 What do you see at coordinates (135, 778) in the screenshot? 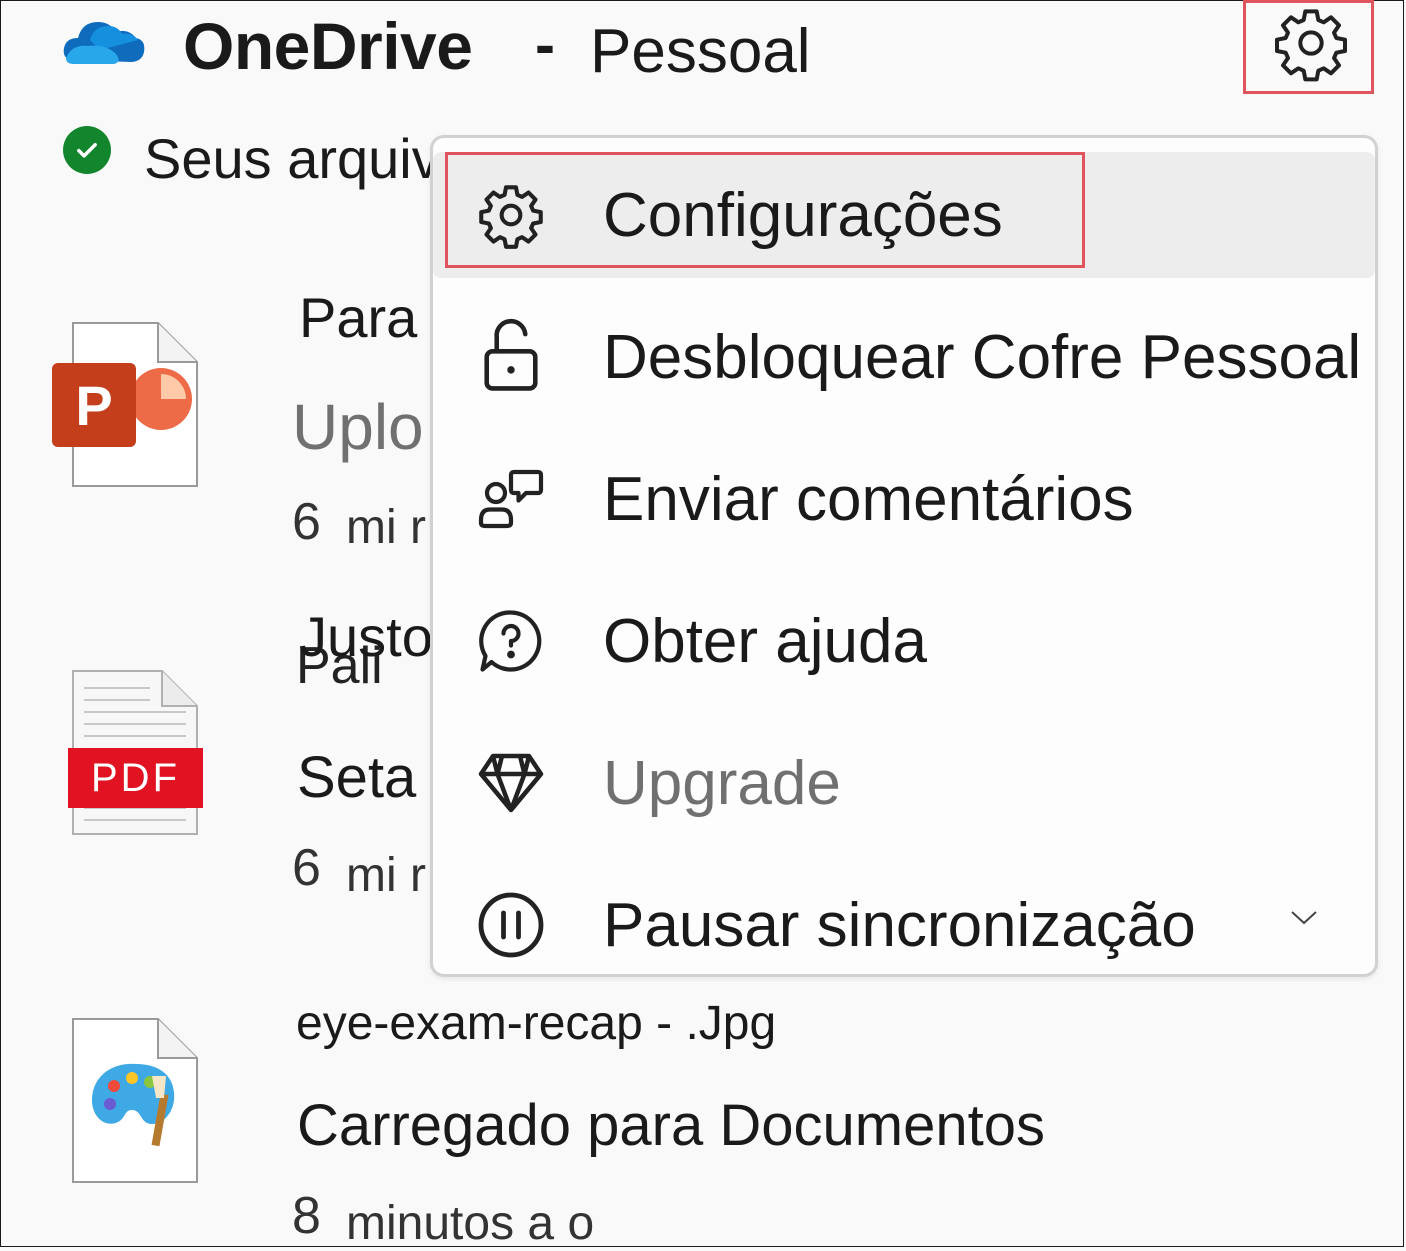
I see `pdf-badge: PDF` at bounding box center [135, 778].